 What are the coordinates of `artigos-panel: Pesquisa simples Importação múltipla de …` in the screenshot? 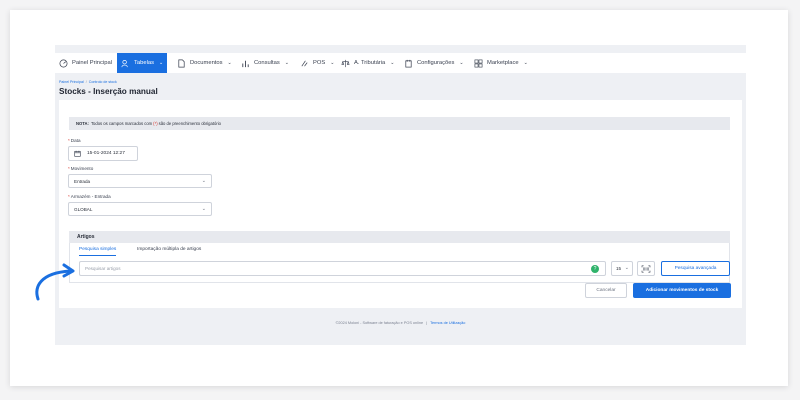 It's located at (399, 263).